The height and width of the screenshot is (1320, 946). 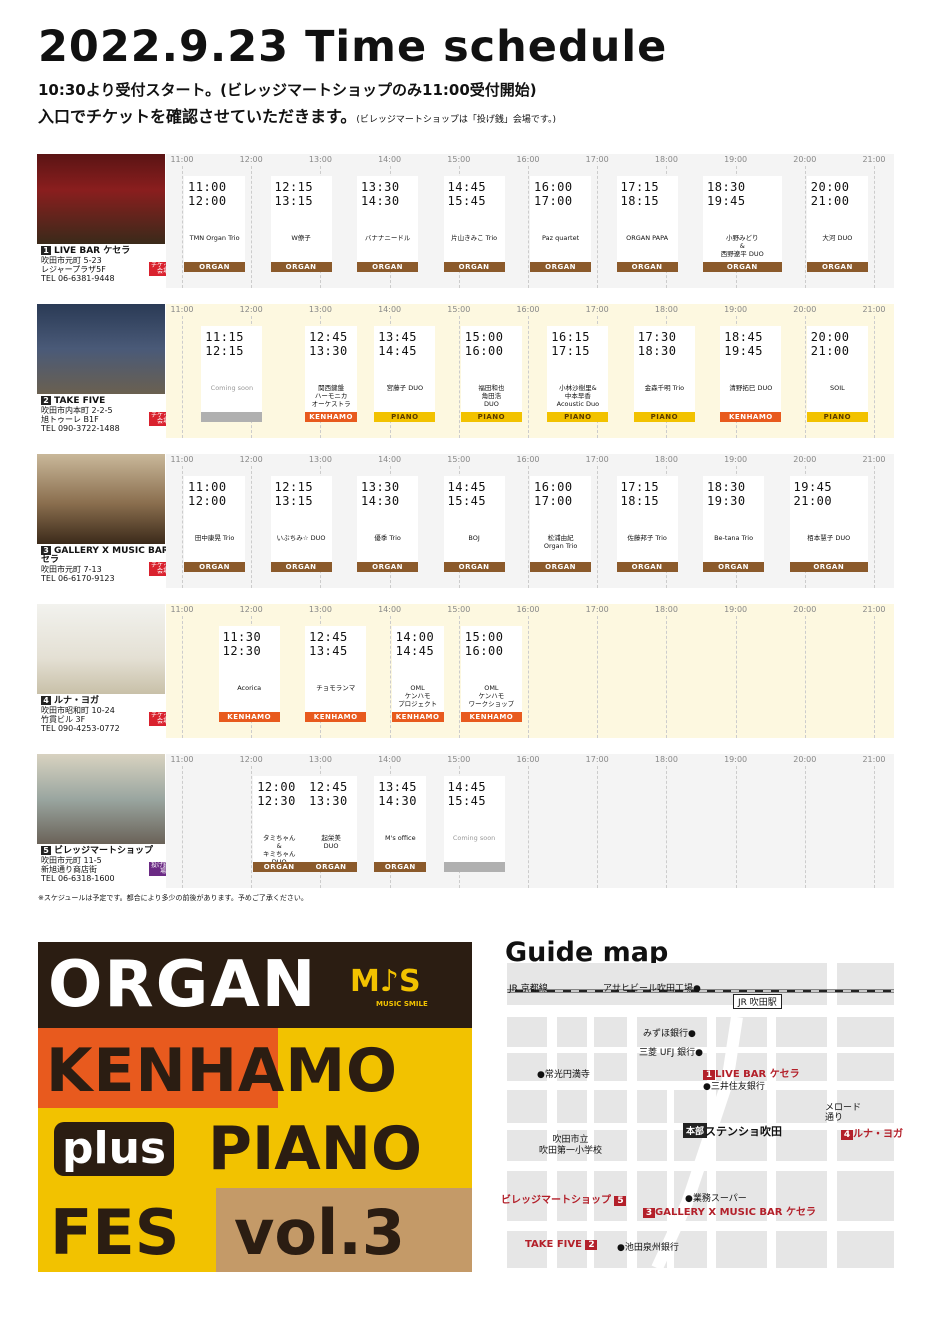 I want to click on slot-end-time: 13:45, so click(x=328, y=651).